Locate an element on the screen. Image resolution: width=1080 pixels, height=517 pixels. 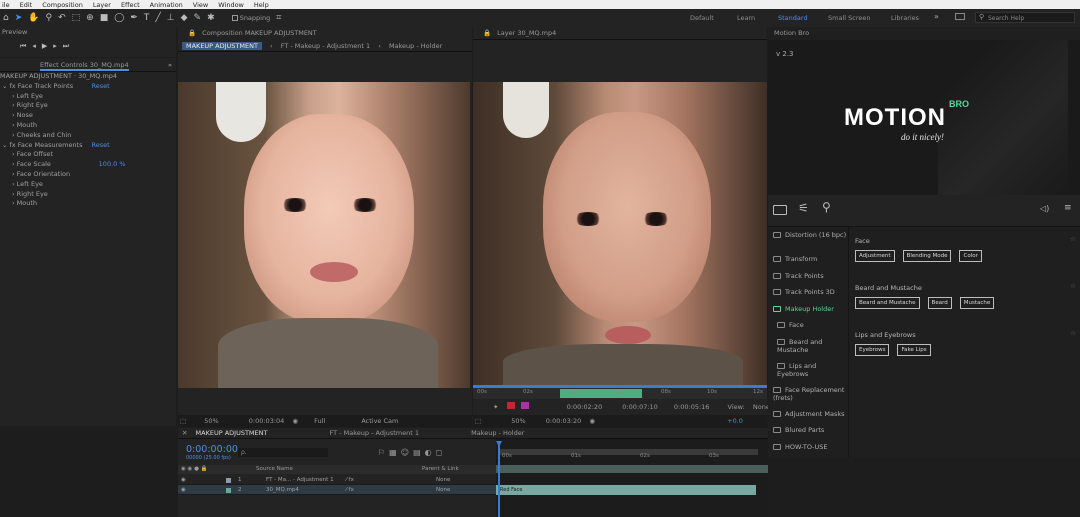
crumb-makeup-adjustment: MAKEUP ADJUSTMENT is located at coordinates (222, 46).